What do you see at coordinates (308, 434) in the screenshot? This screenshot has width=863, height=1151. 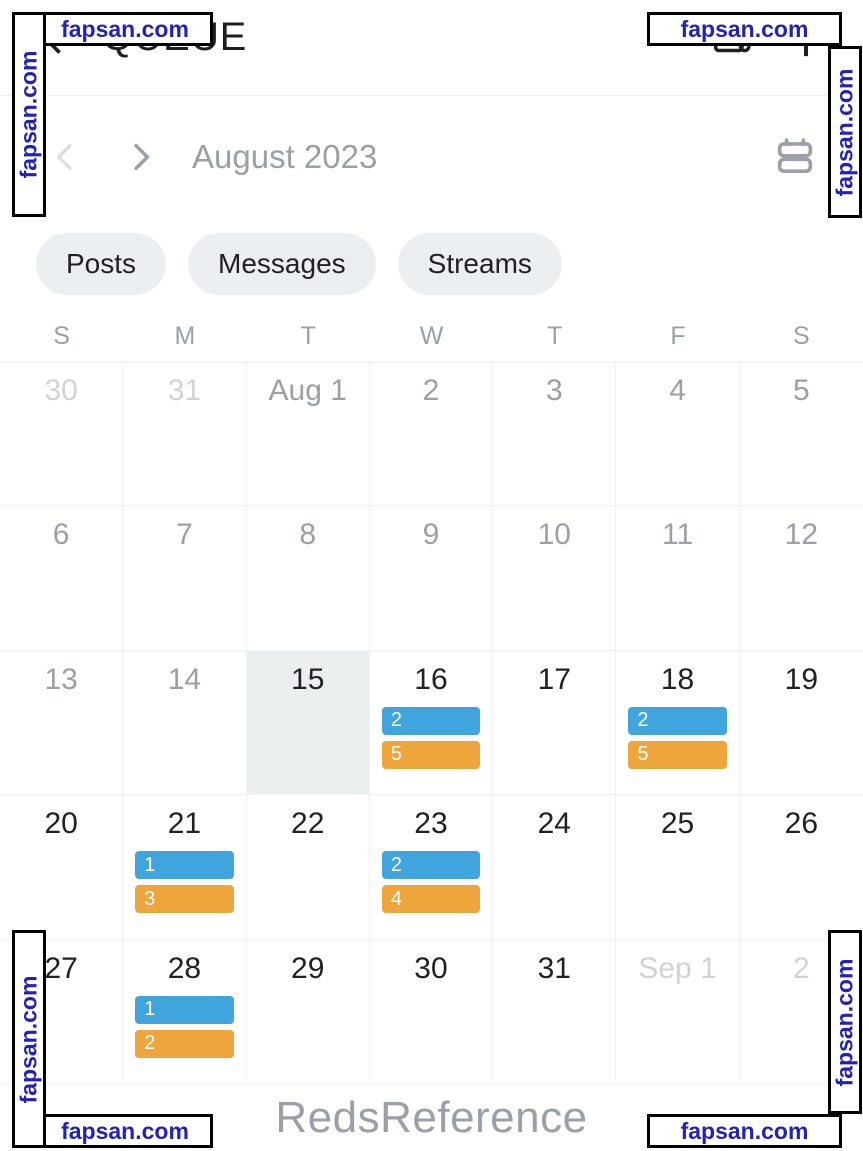 I see `calendar-day-cell: Aug 1` at bounding box center [308, 434].